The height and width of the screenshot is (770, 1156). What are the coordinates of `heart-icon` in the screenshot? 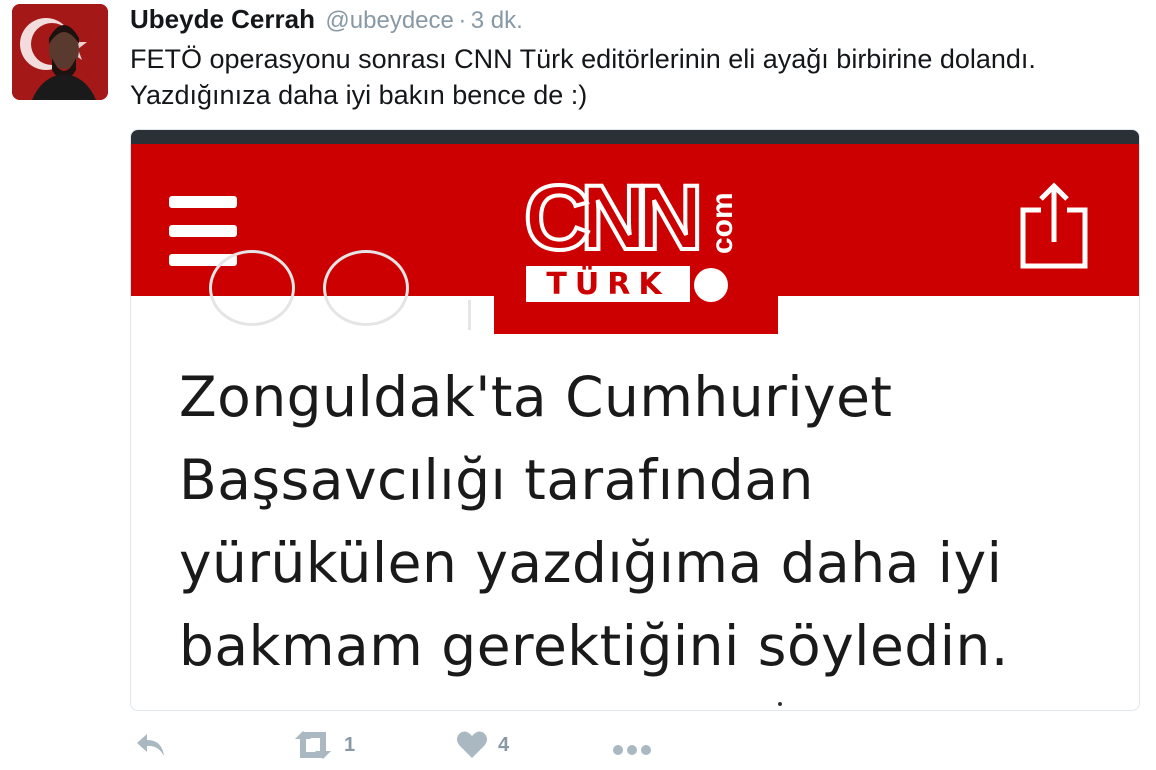 It's located at (472, 744).